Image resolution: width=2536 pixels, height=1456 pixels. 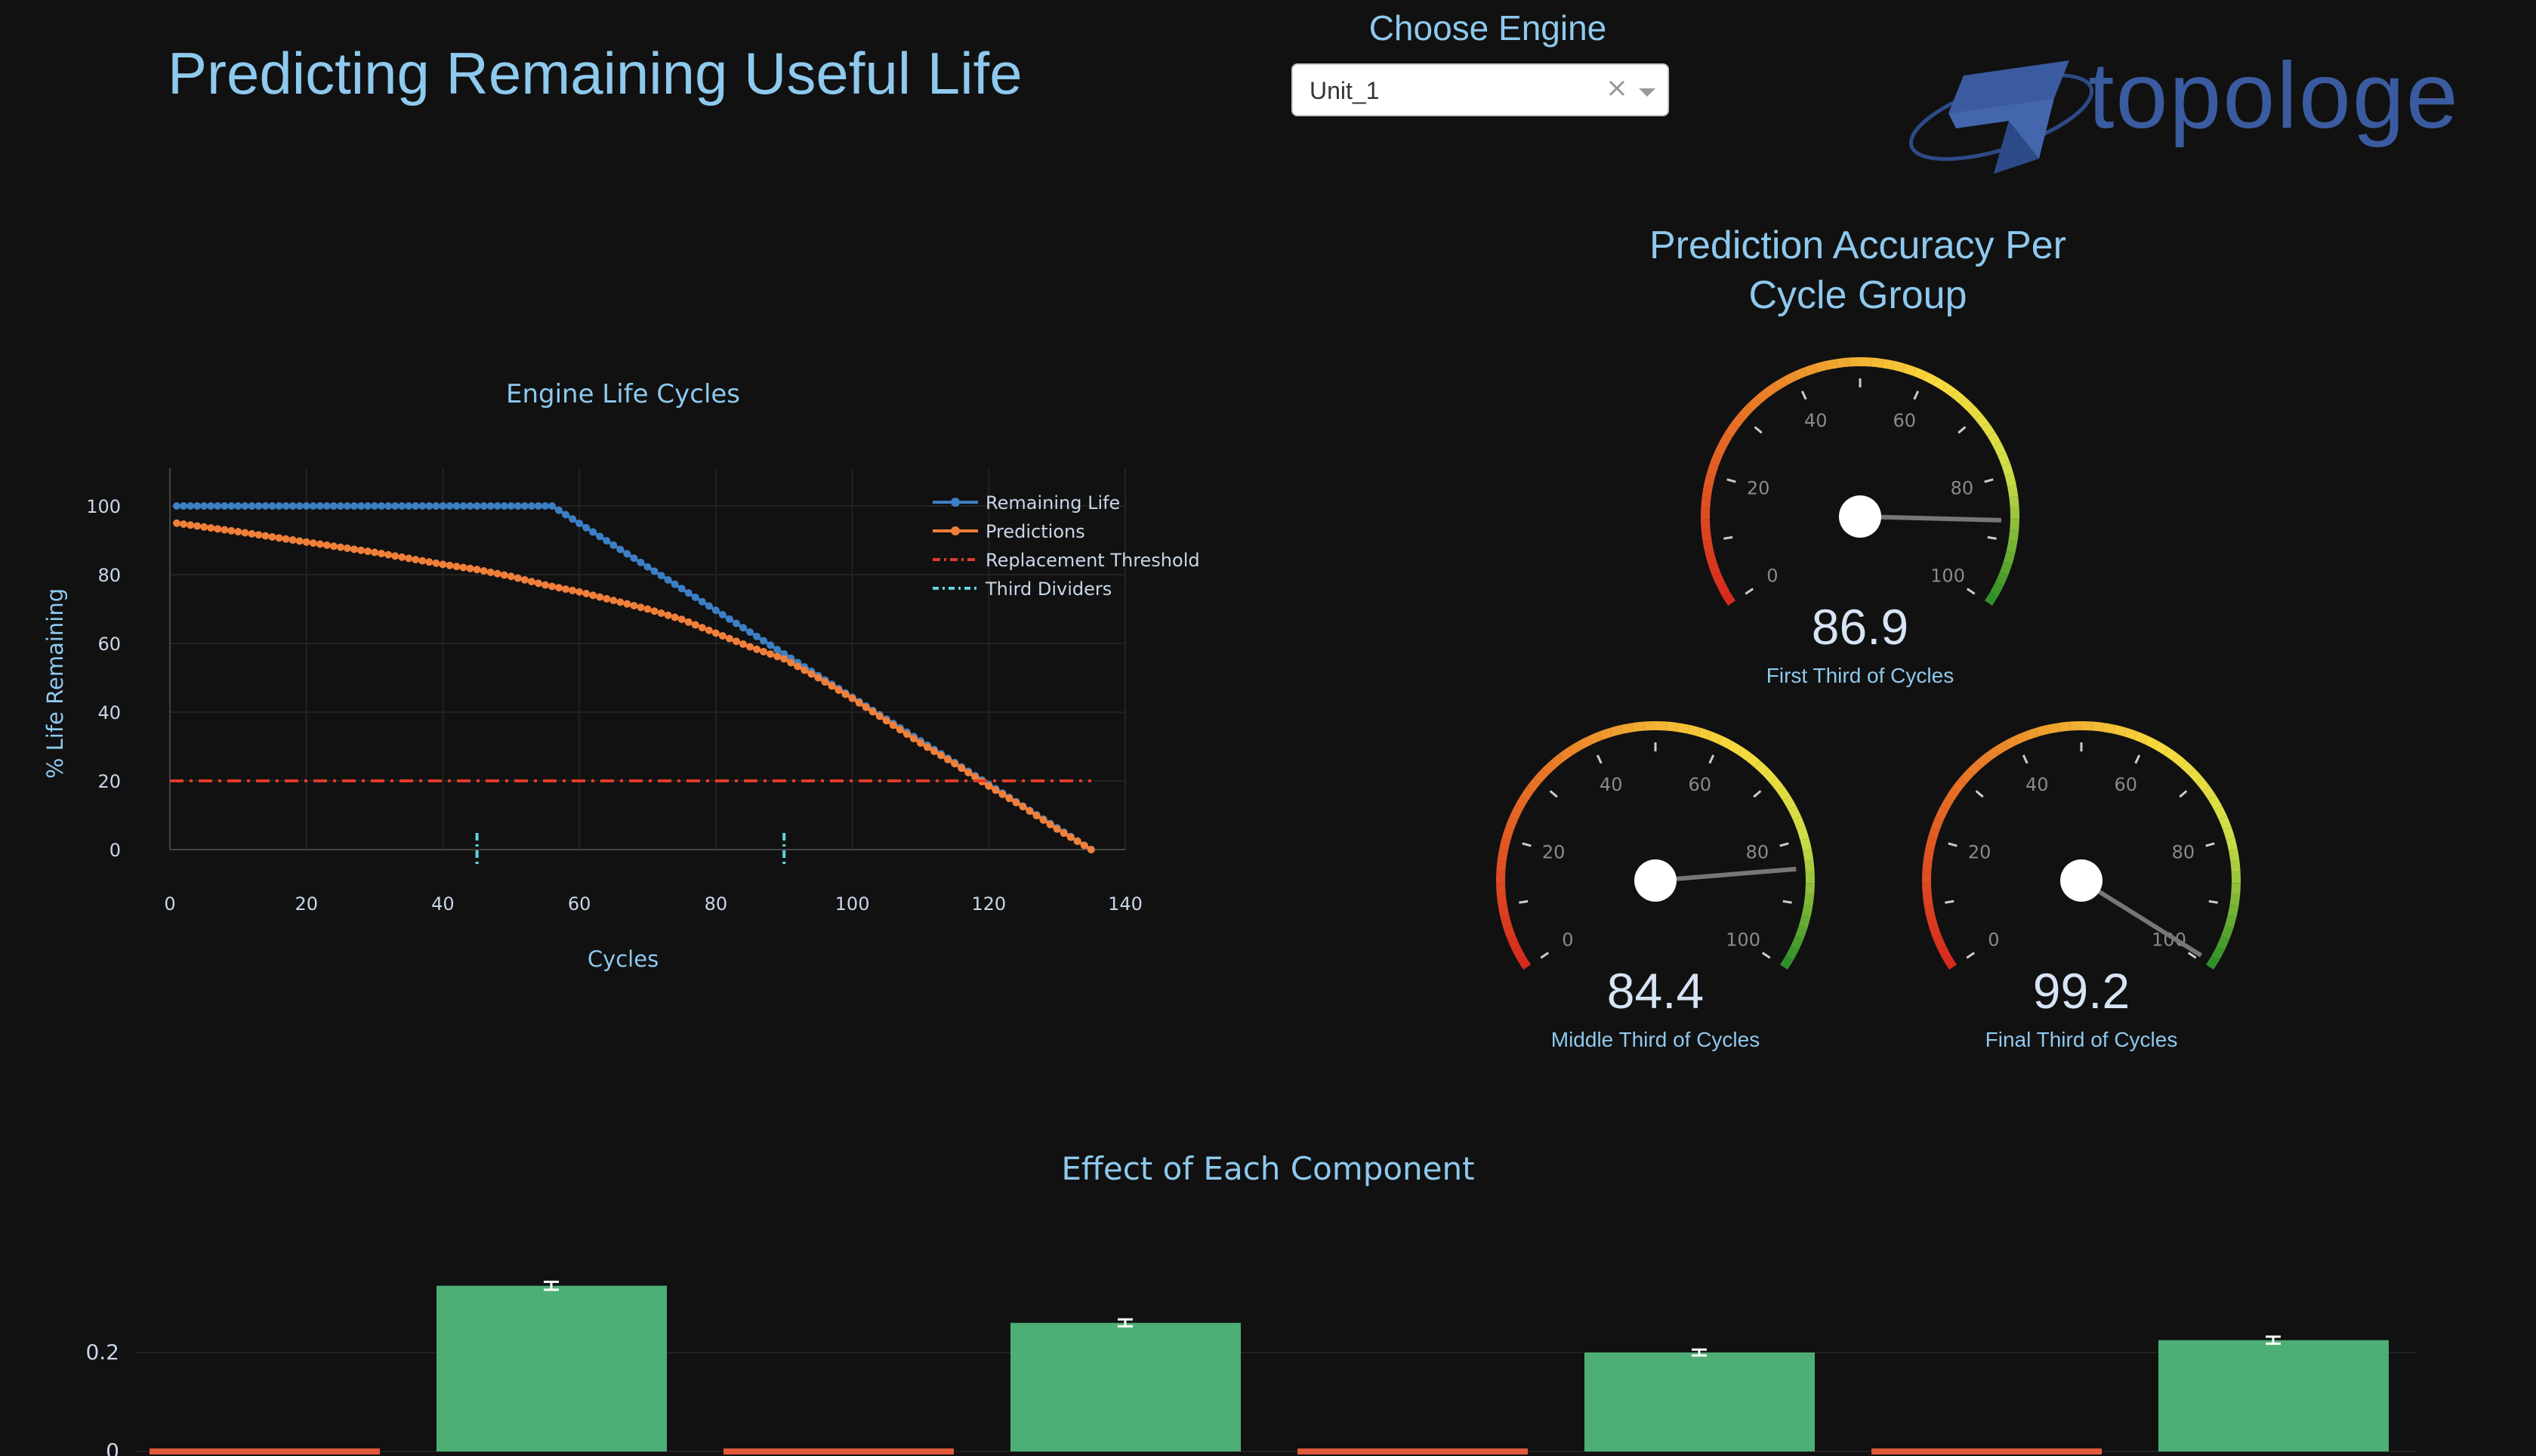 I want to click on bar-negative, so click(x=265, y=1451).